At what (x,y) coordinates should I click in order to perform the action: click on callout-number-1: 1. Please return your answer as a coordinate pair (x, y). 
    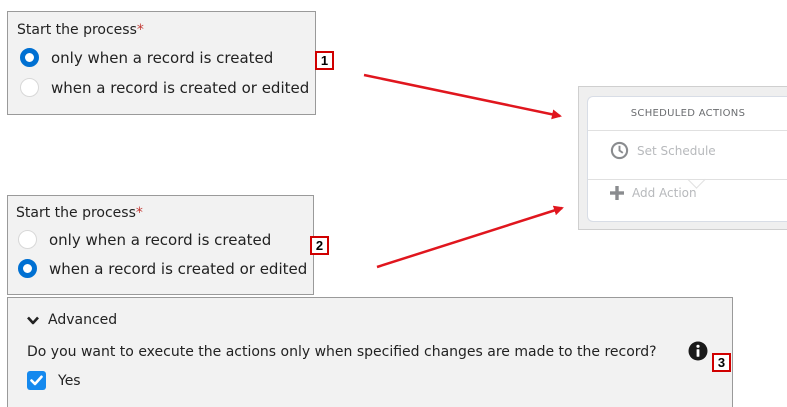
    Looking at the image, I should click on (324, 60).